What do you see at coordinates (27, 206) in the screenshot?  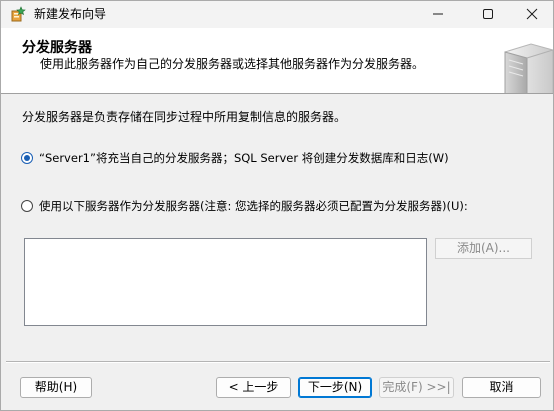 I see `radio-other-distributor` at bounding box center [27, 206].